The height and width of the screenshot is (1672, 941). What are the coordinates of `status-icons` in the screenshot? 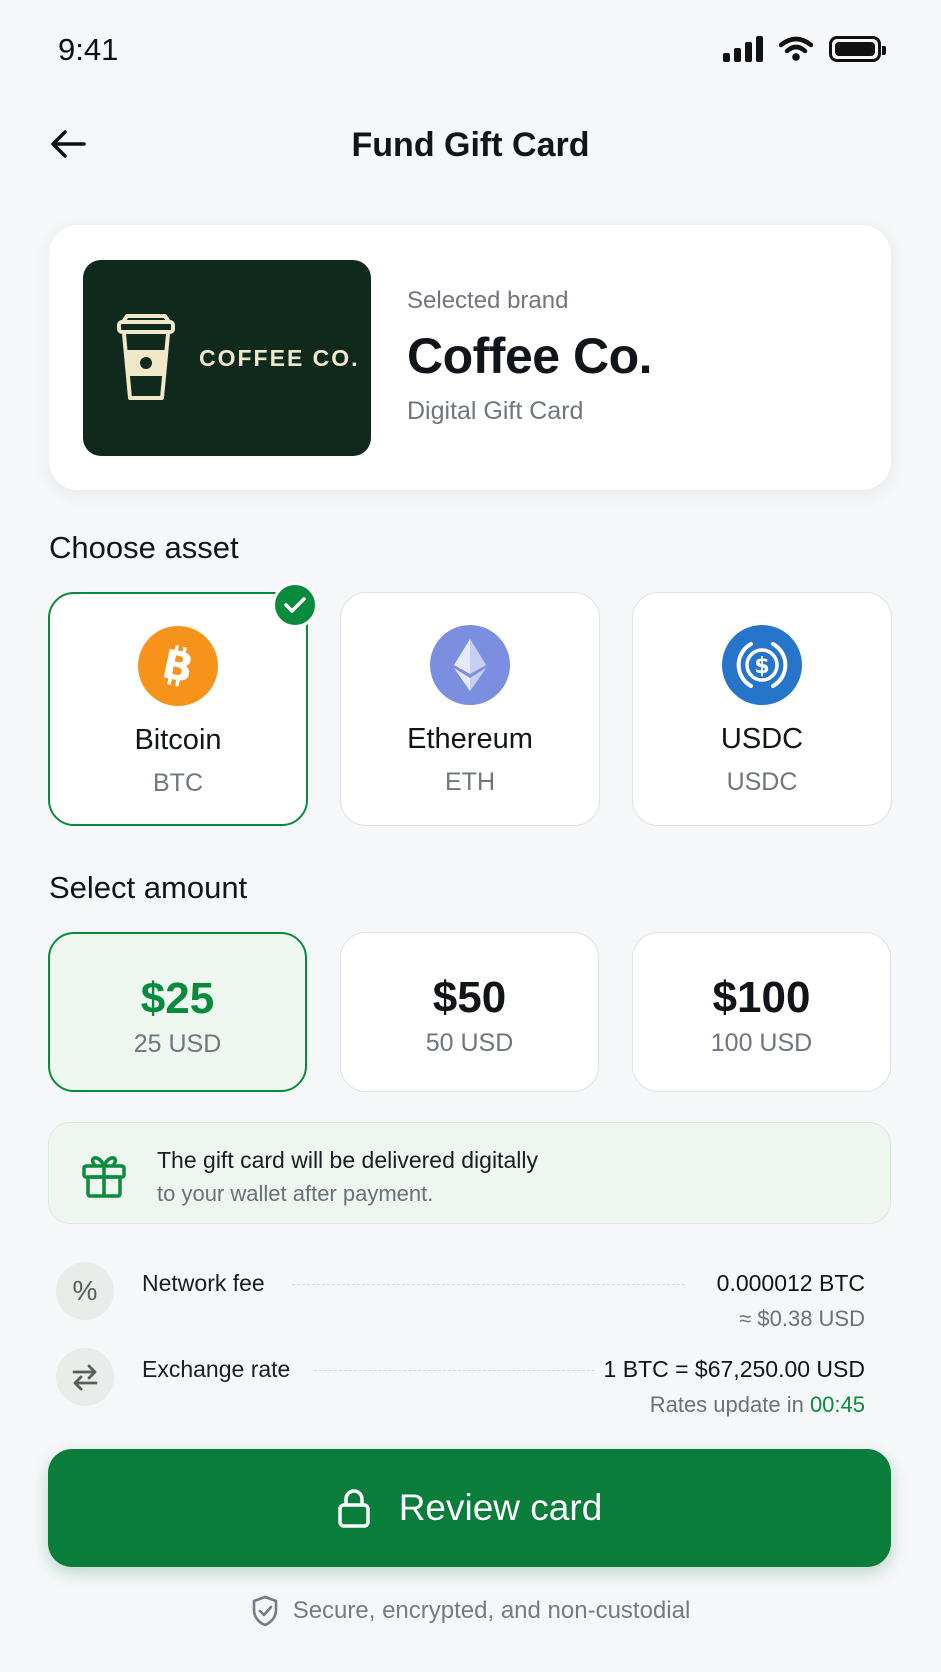 It's located at (804, 49).